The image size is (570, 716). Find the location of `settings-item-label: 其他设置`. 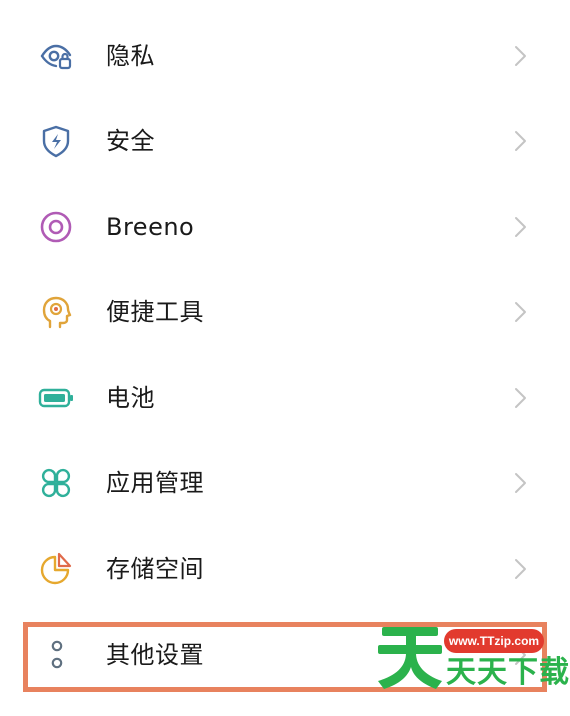

settings-item-label: 其他设置 is located at coordinates (155, 655).